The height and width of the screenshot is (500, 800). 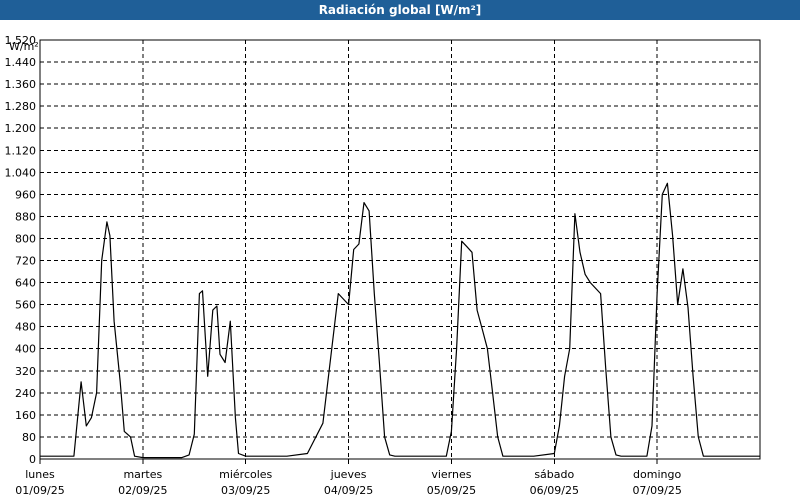 What do you see at coordinates (40, 474) in the screenshot?
I see `x-tick-weekday: lunes` at bounding box center [40, 474].